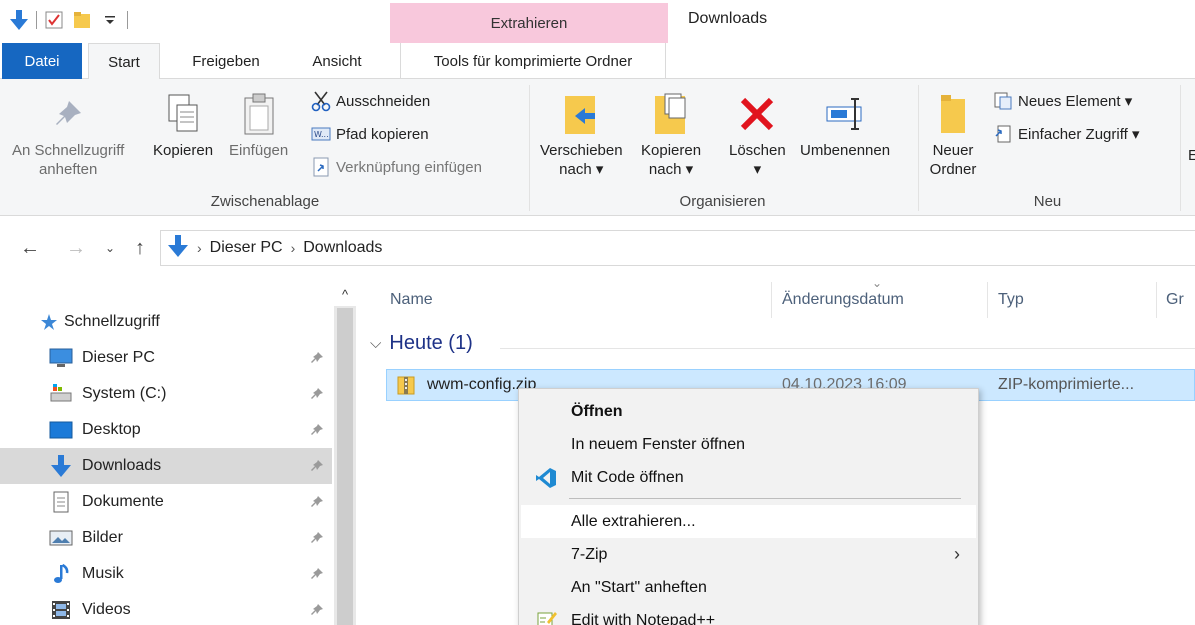  I want to click on back-button: ←, so click(30, 248).